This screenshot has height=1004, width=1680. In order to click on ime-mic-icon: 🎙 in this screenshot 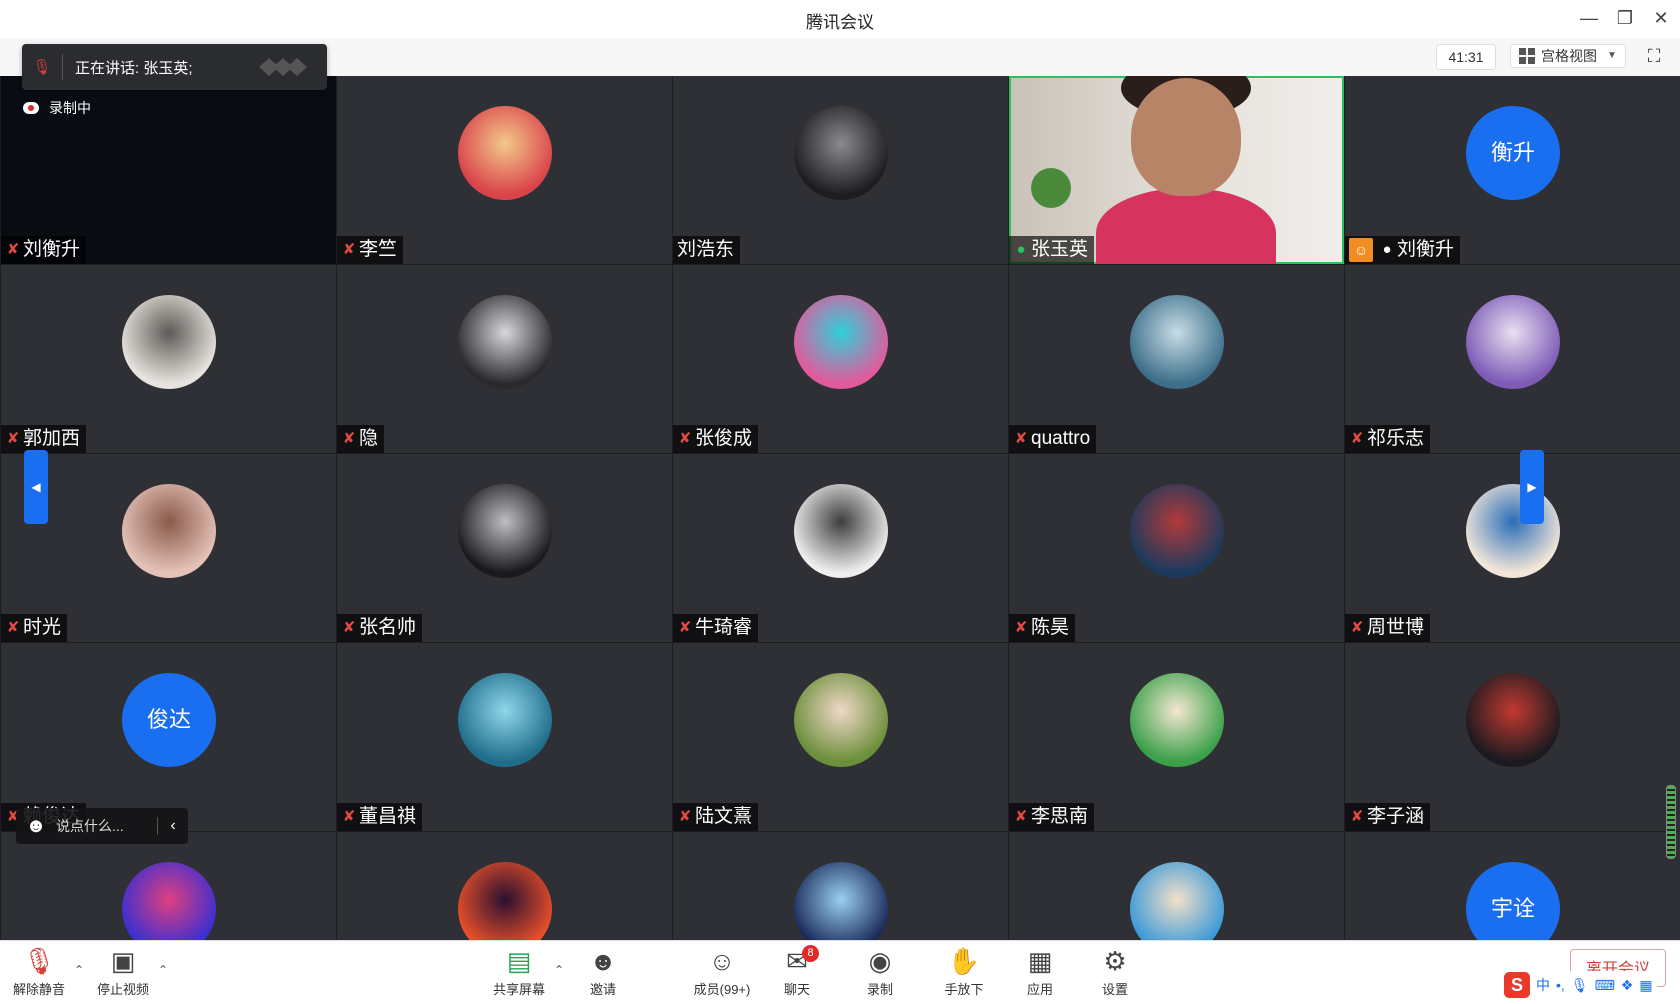, I will do `click(1579, 984)`.